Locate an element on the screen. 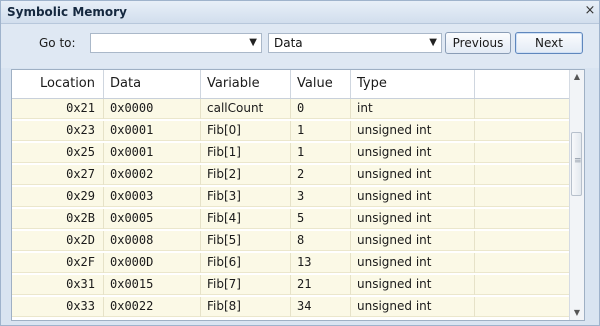  cell-location: 0x2B is located at coordinates (58, 219).